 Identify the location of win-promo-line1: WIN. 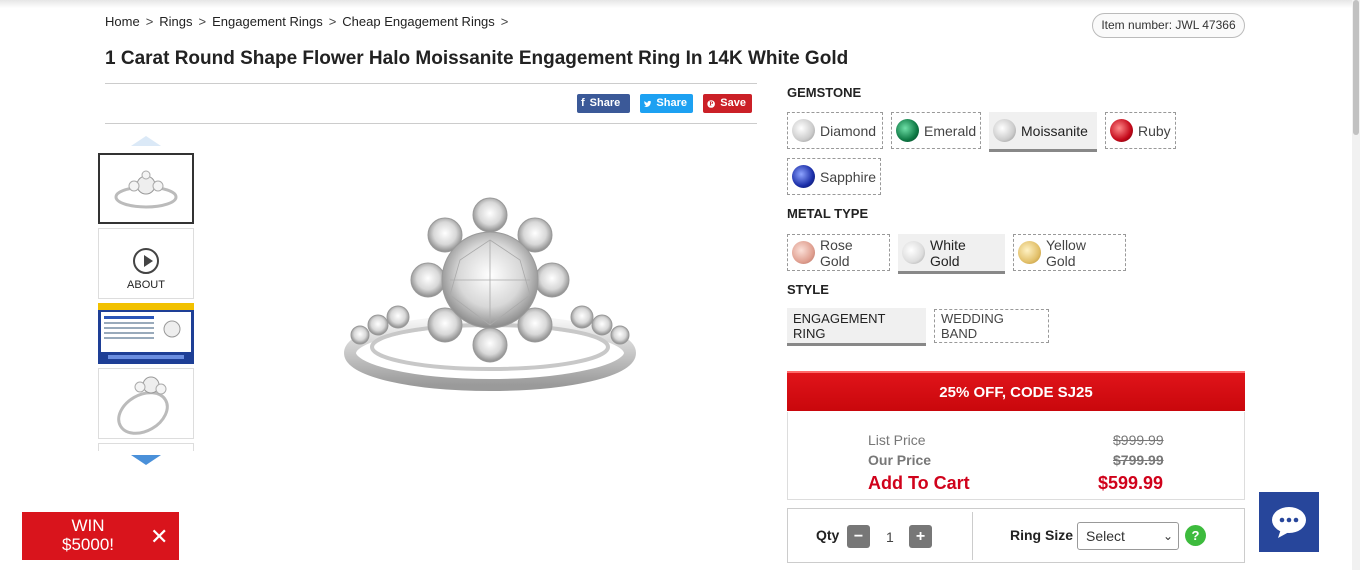
(88, 525).